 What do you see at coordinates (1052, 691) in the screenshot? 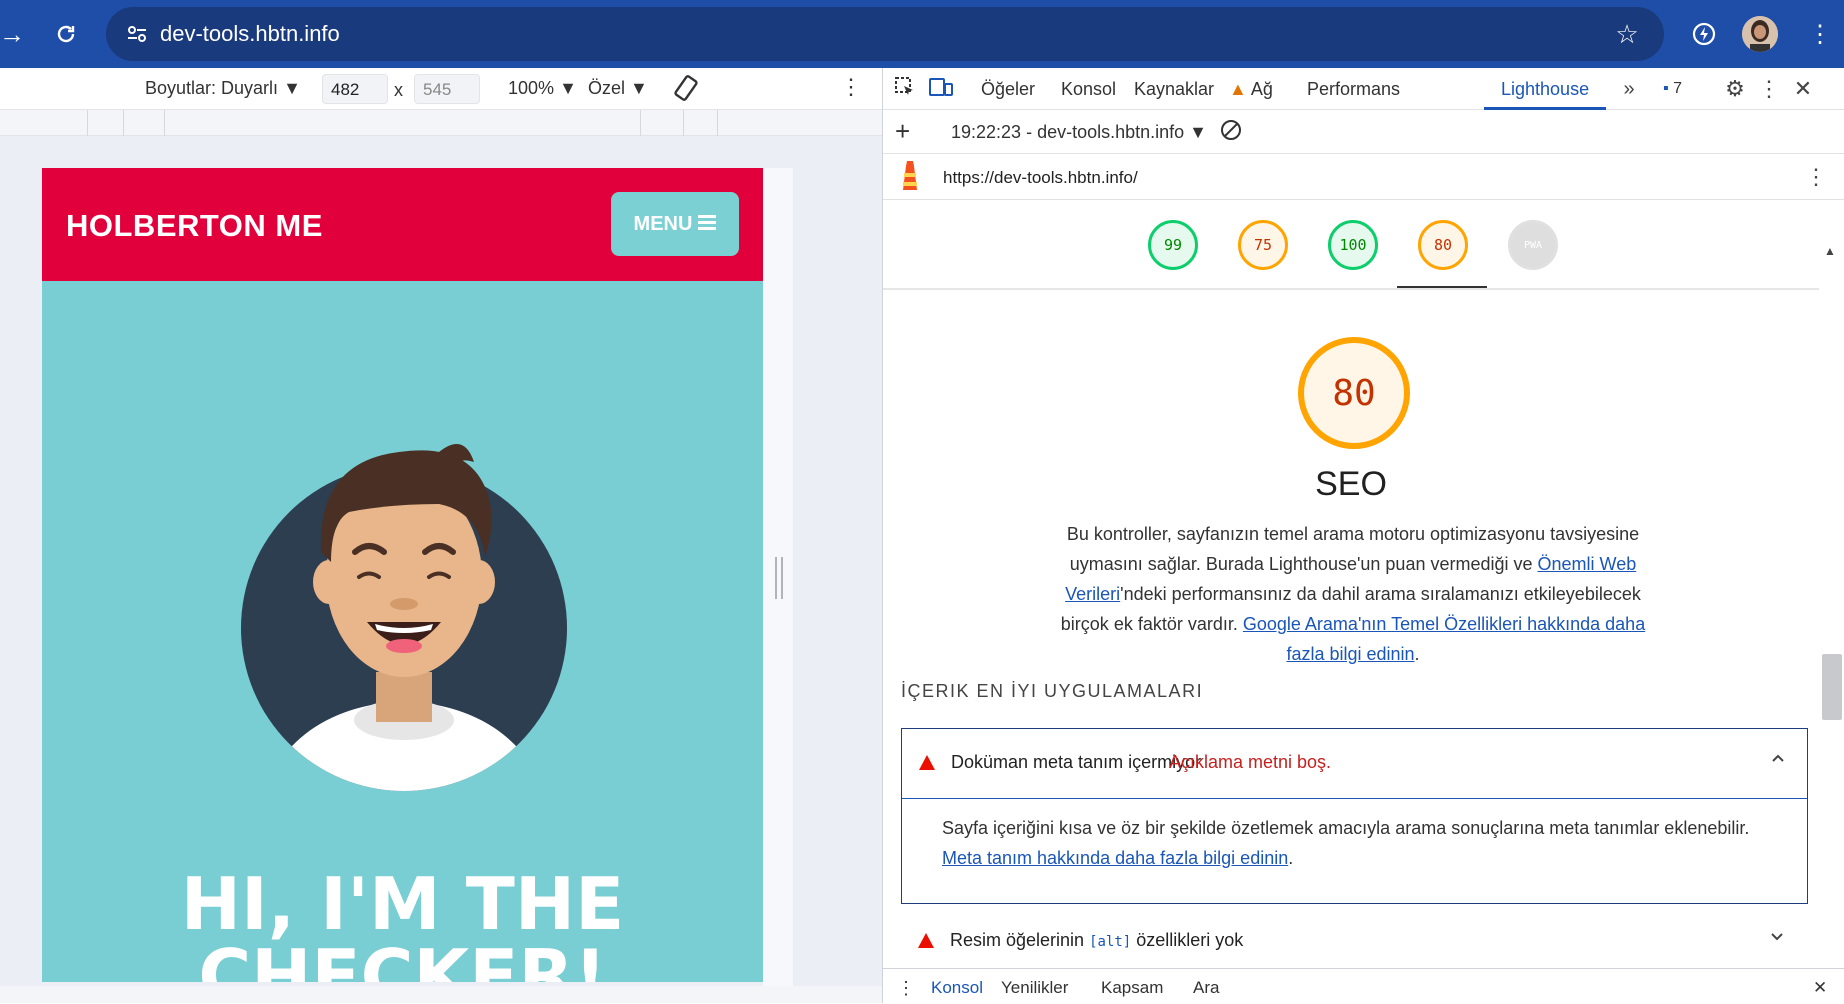
I see `audit-group-title: İÇERIK EN İYI UYGULAMALARI` at bounding box center [1052, 691].